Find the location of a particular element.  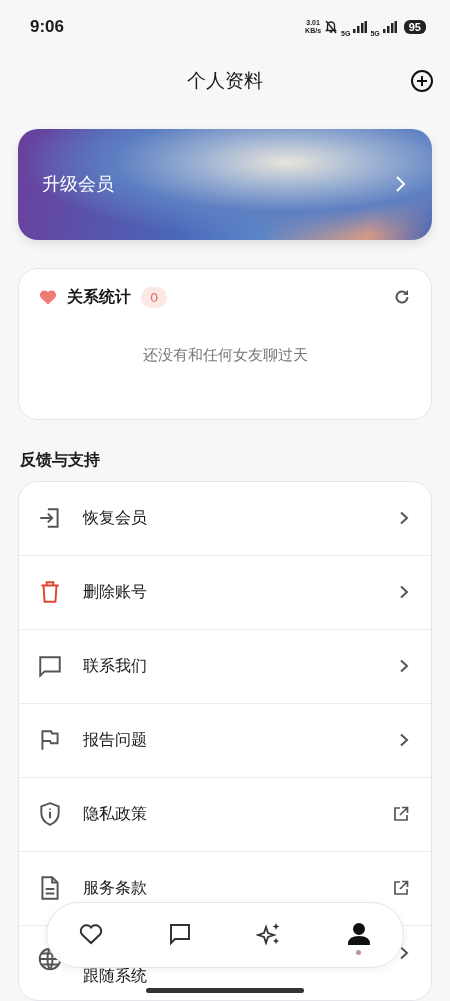

section-title: 反馈与支持 is located at coordinates (60, 460).